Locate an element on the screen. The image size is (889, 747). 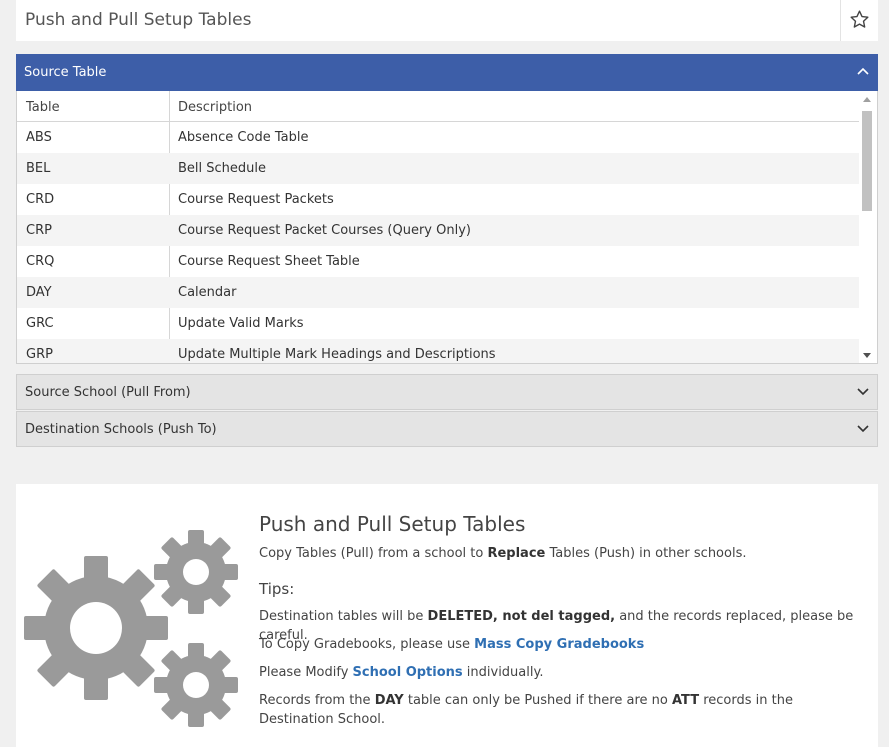
gears-icon is located at coordinates (131, 628).